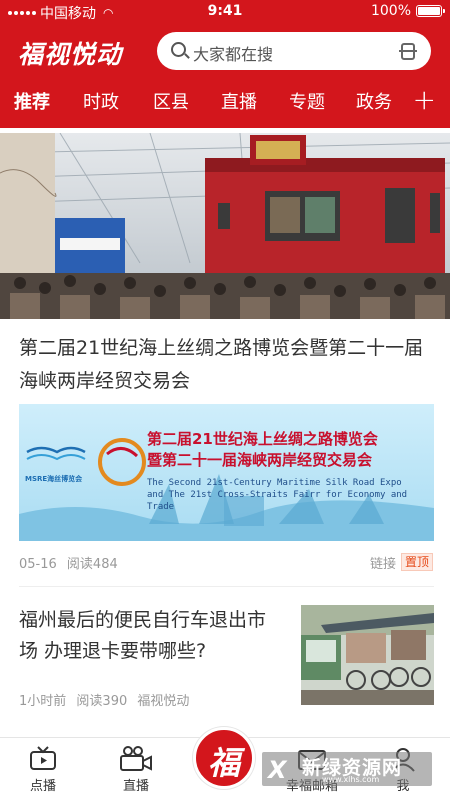 Image resolution: width=450 pixels, height=800 pixels. What do you see at coordinates (294, 51) in the screenshot?
I see `search-bar: 大家都在搜` at bounding box center [294, 51].